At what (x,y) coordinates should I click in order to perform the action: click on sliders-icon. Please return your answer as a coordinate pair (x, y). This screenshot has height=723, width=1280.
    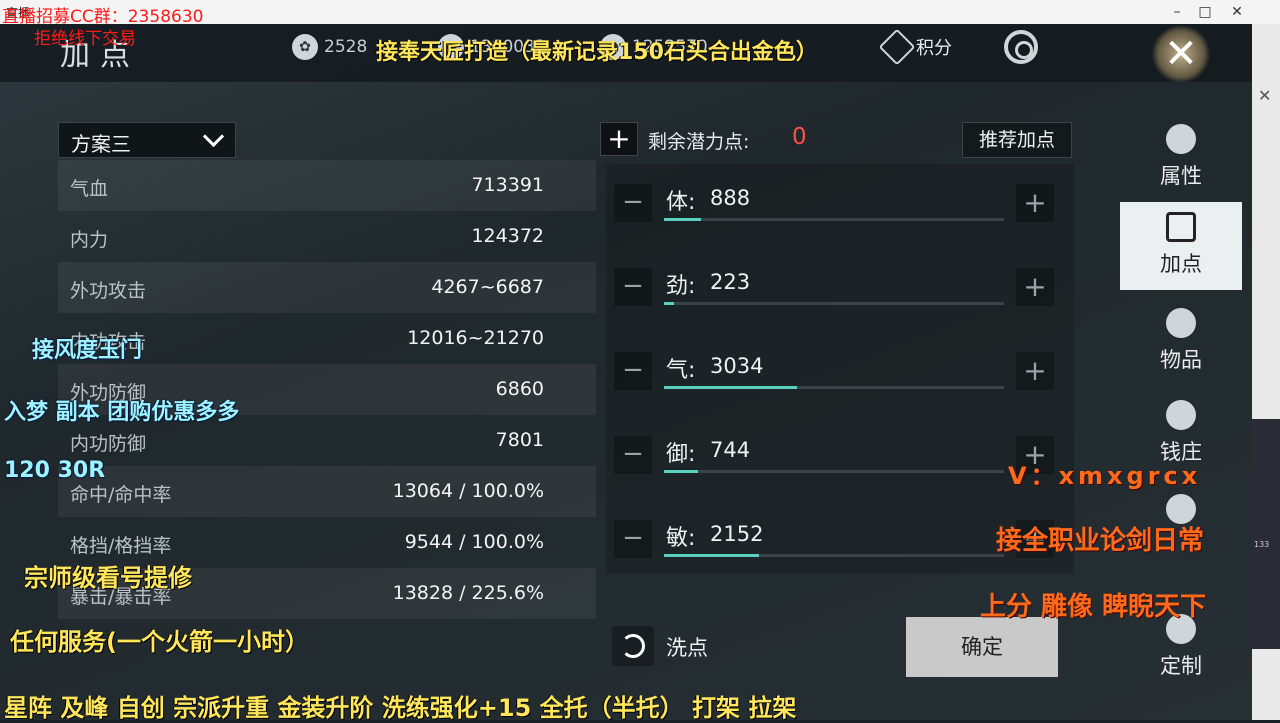
    Looking at the image, I should click on (1181, 227).